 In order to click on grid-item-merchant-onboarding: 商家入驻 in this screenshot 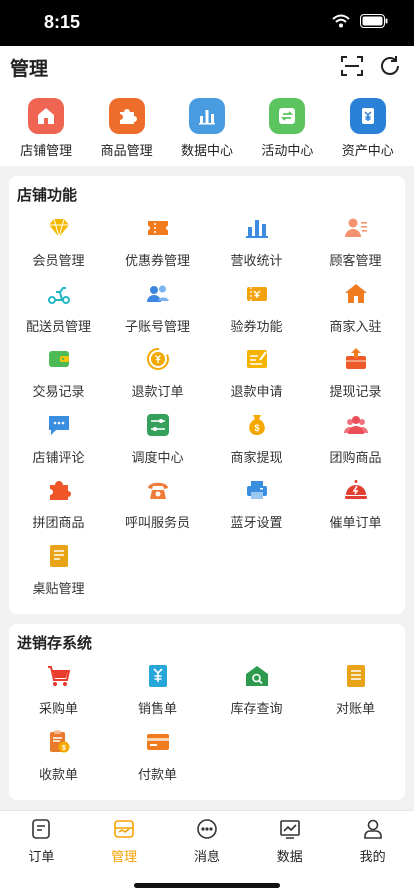, I will do `click(355, 315)`.